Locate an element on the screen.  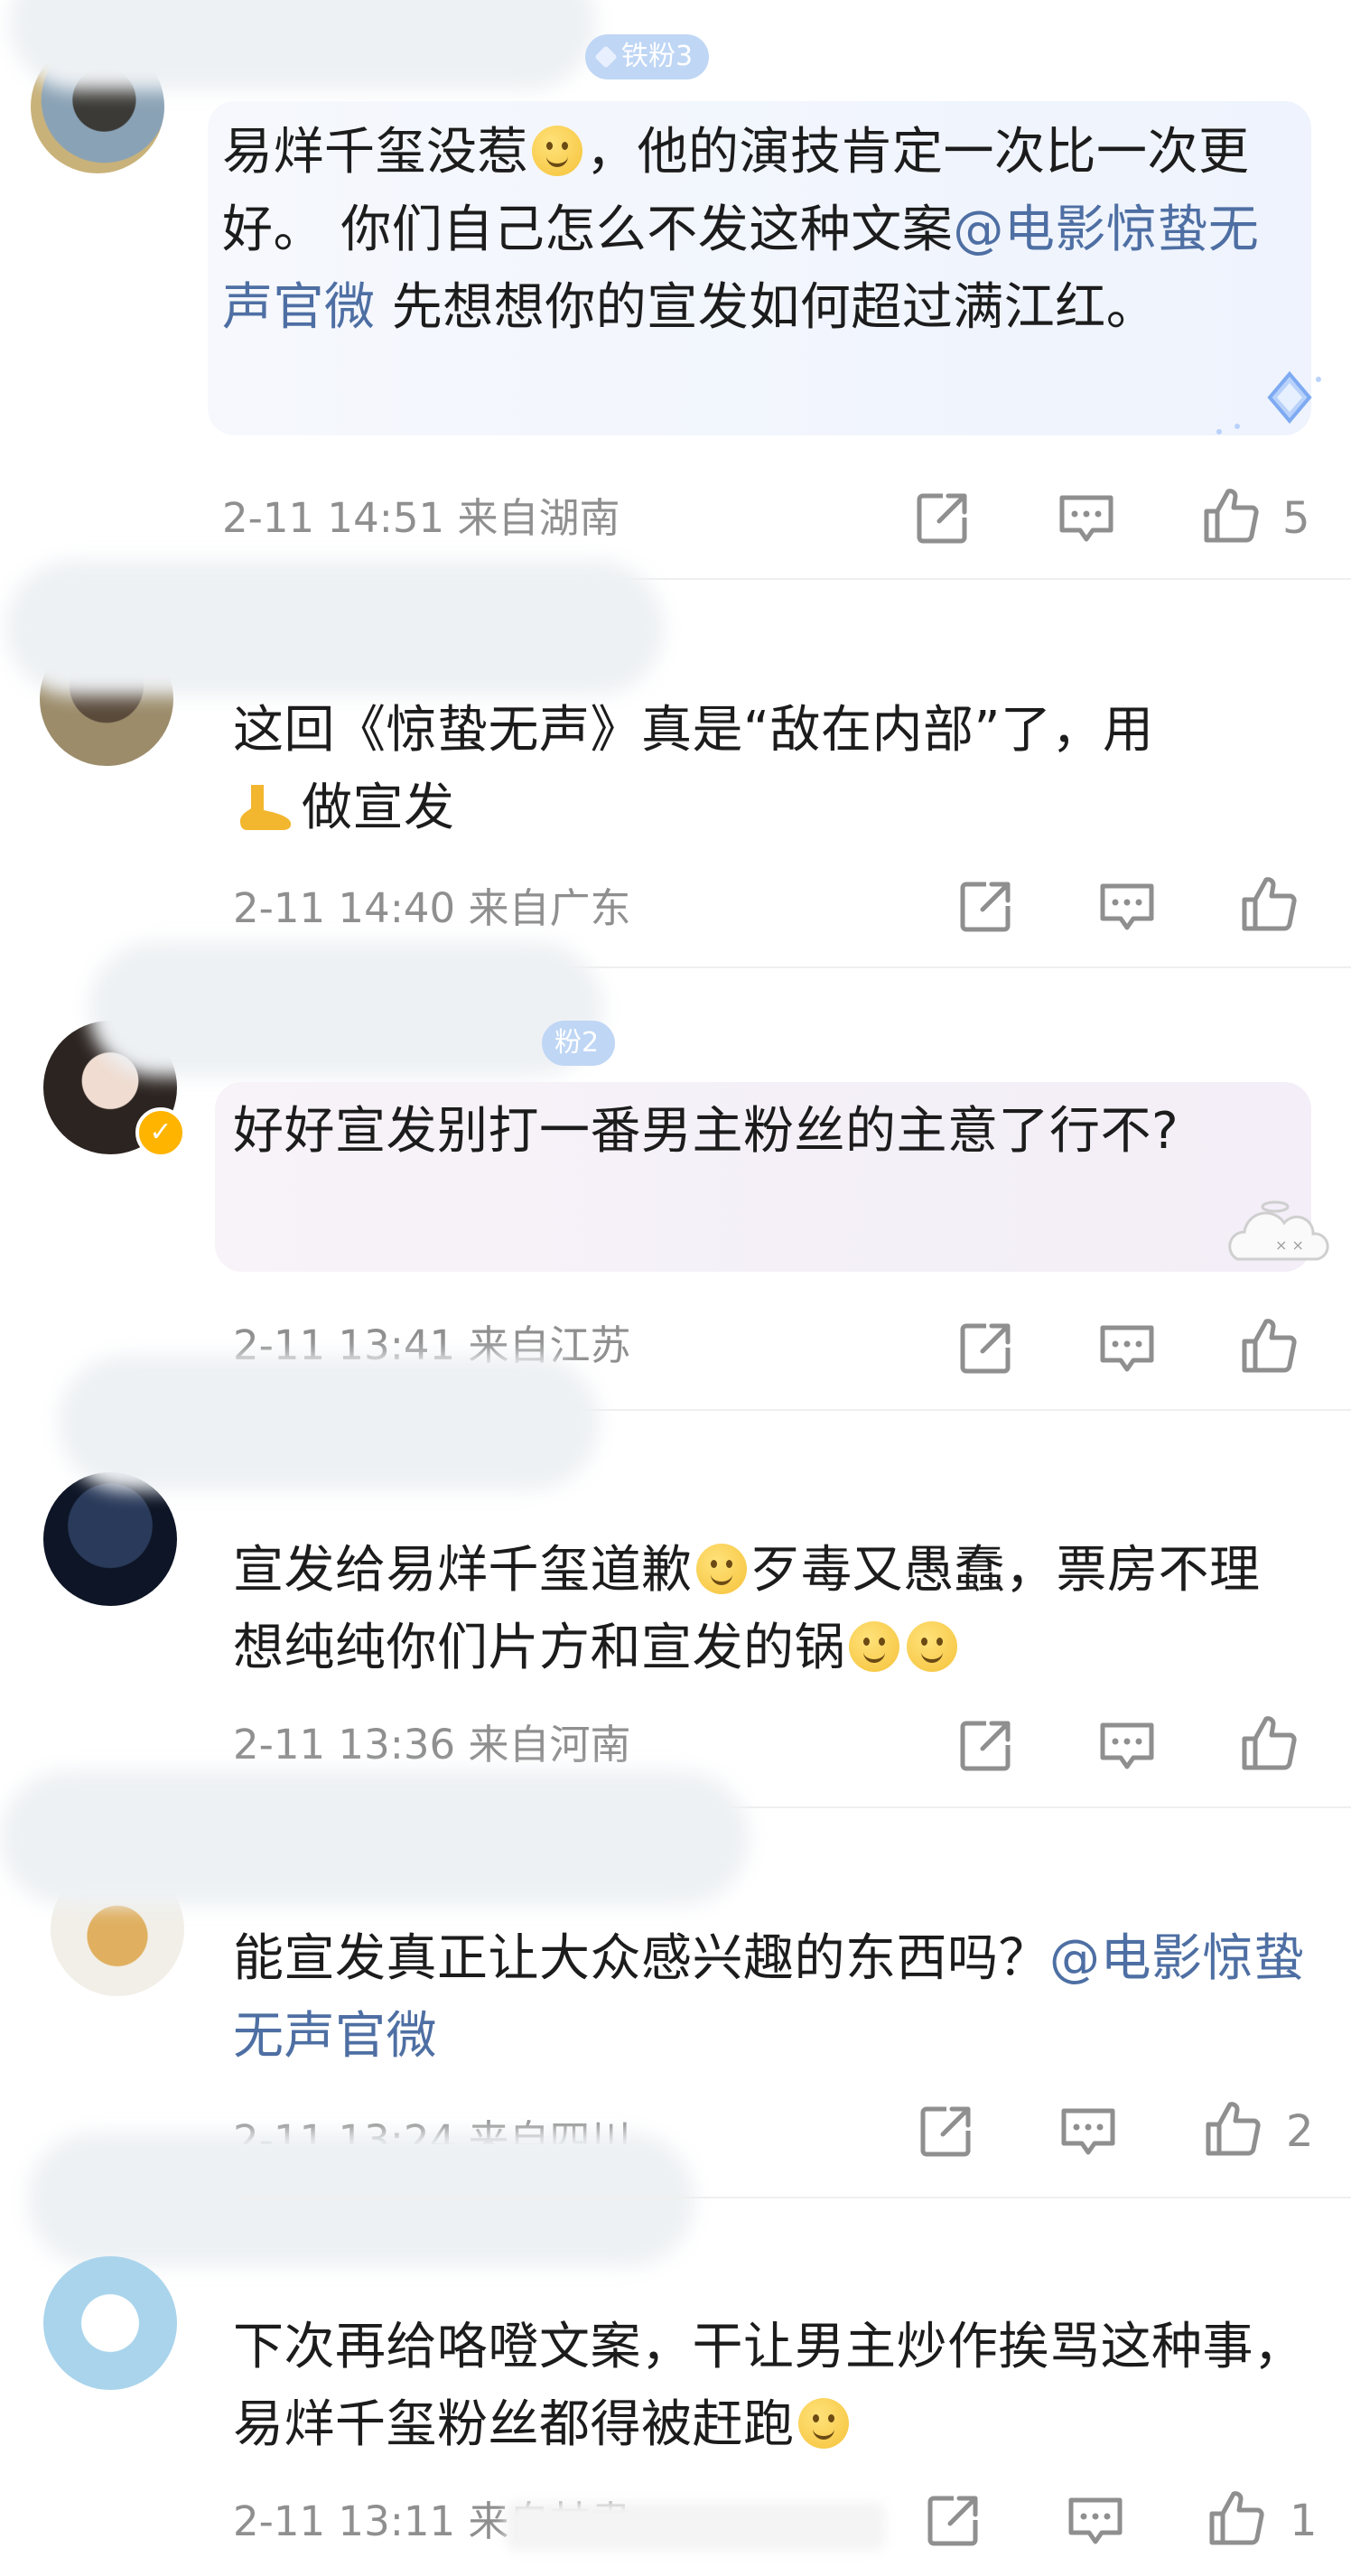
comment-text: 下次再给咯噔文案，干让男主炒作挨骂这种事，易烊千玺粉丝都得被赶跑 is located at coordinates (770, 2386).